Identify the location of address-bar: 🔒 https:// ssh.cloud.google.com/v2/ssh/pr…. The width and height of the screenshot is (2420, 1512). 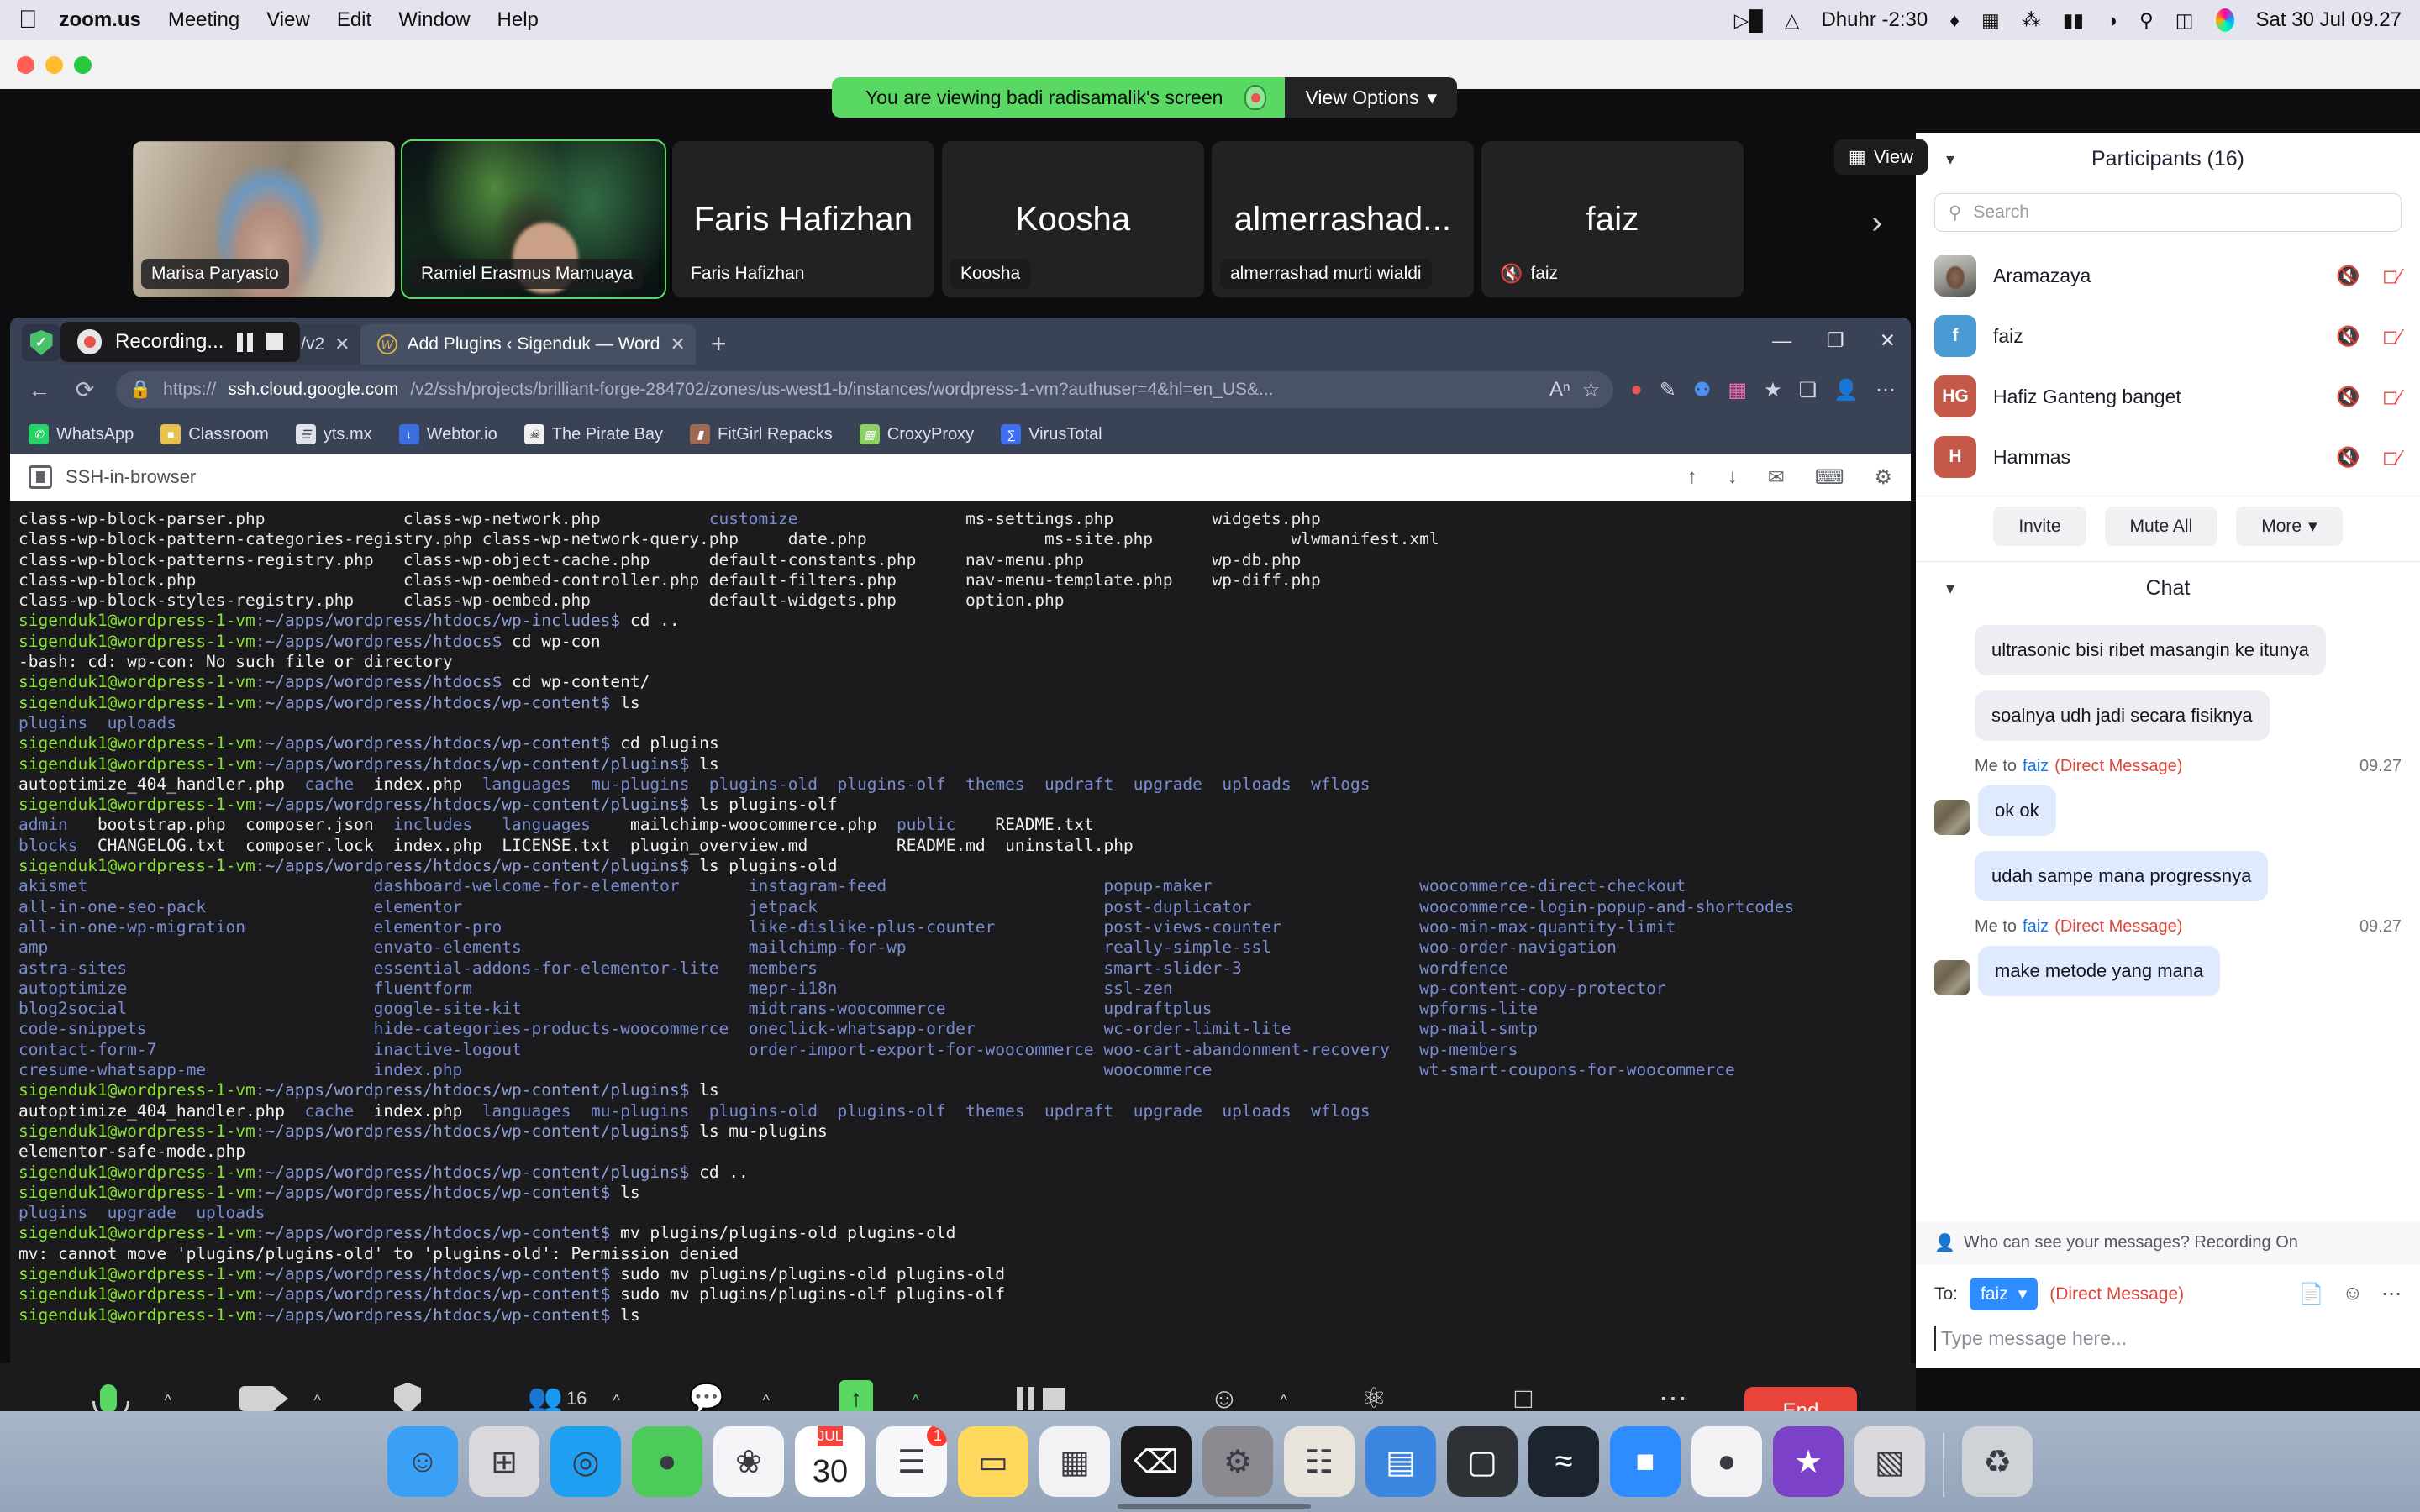
(865, 389).